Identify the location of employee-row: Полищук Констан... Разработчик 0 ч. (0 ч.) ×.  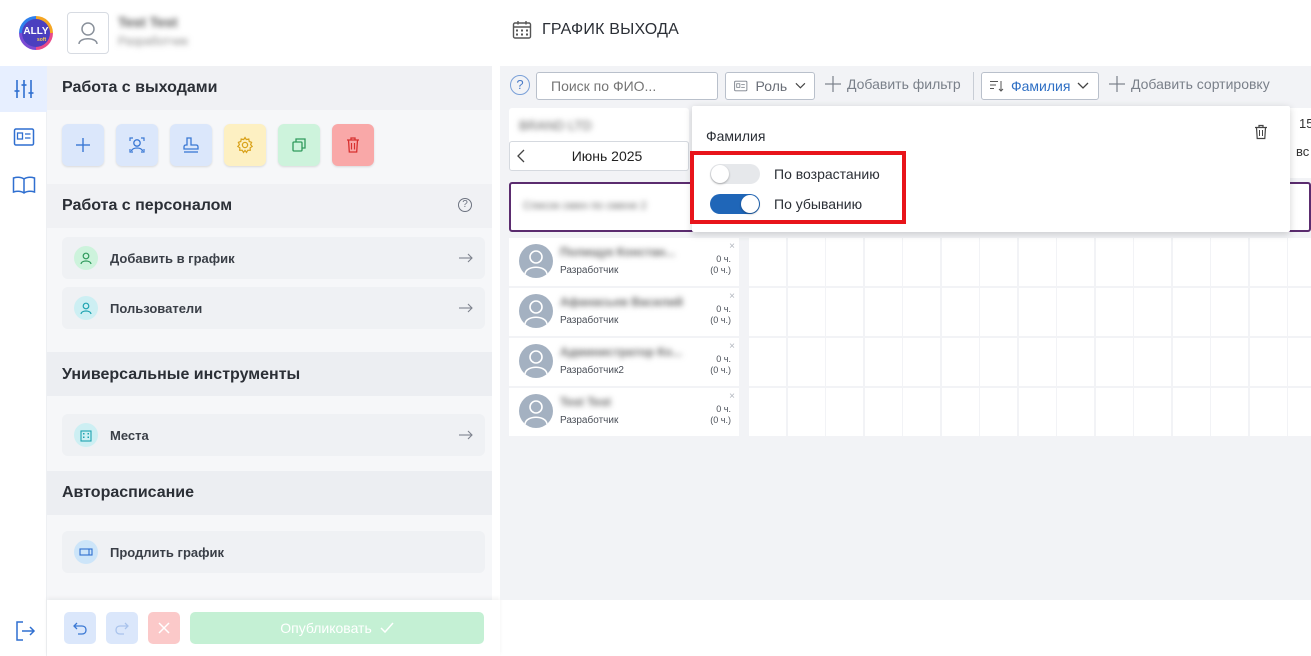
(624, 262).